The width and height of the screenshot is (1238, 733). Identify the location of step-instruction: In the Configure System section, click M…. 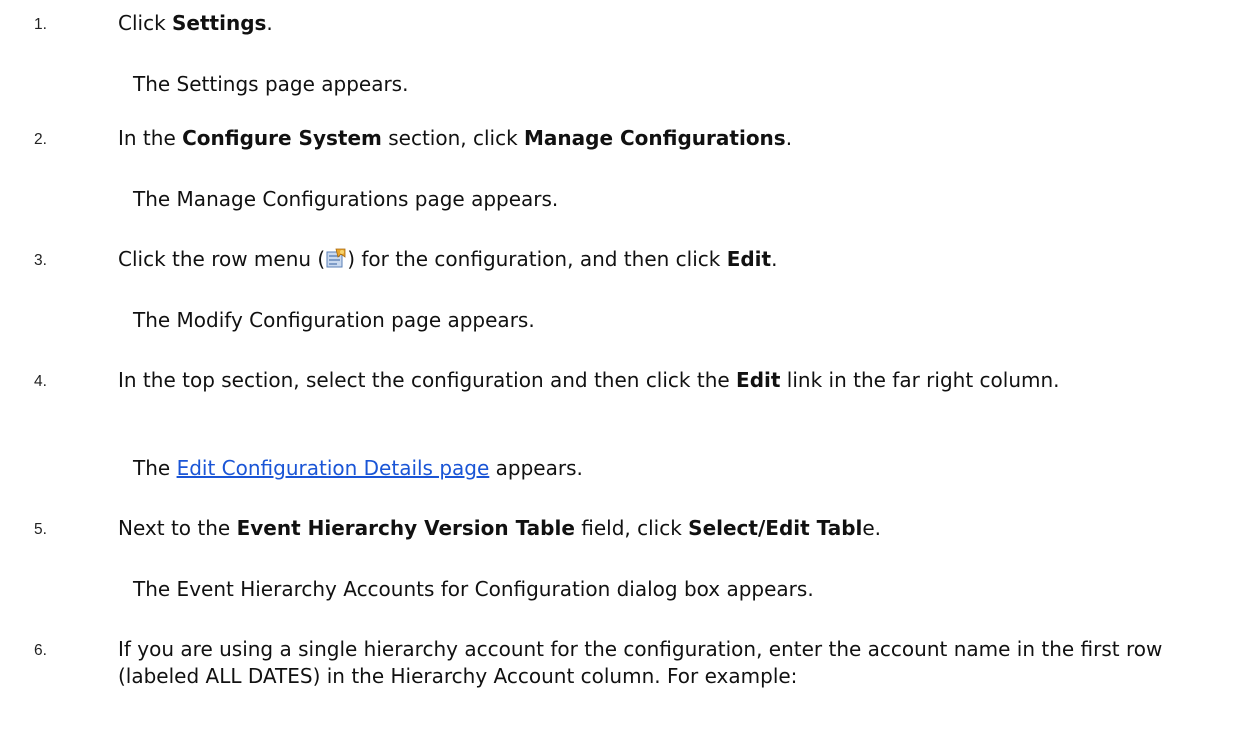
(658, 138).